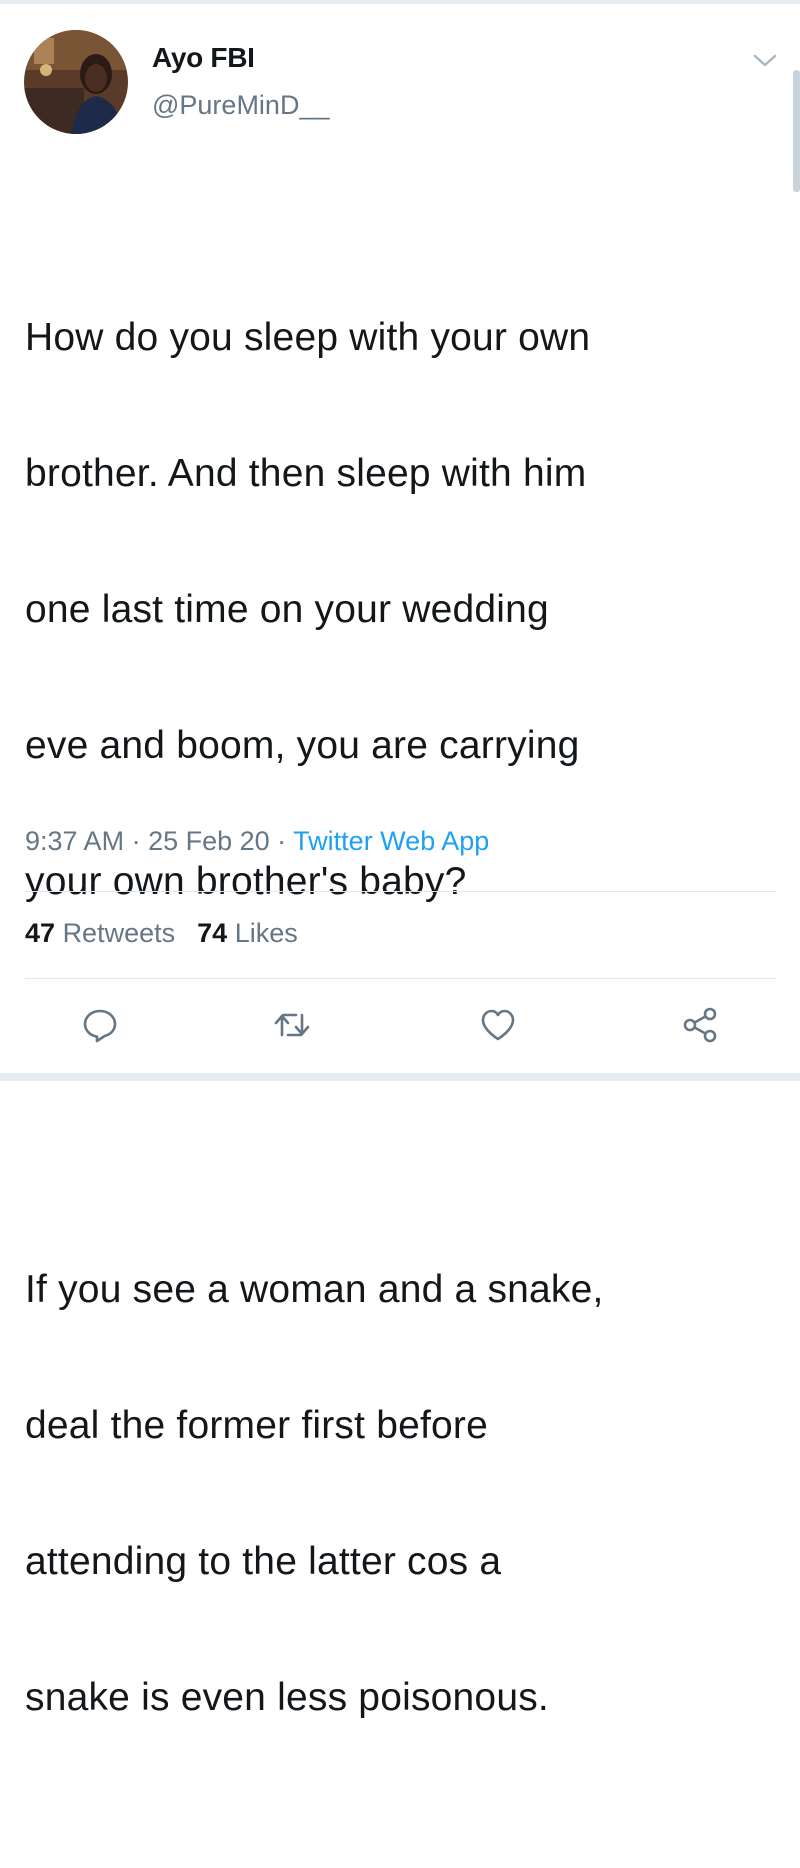  I want to click on avatar-image, so click(76, 82).